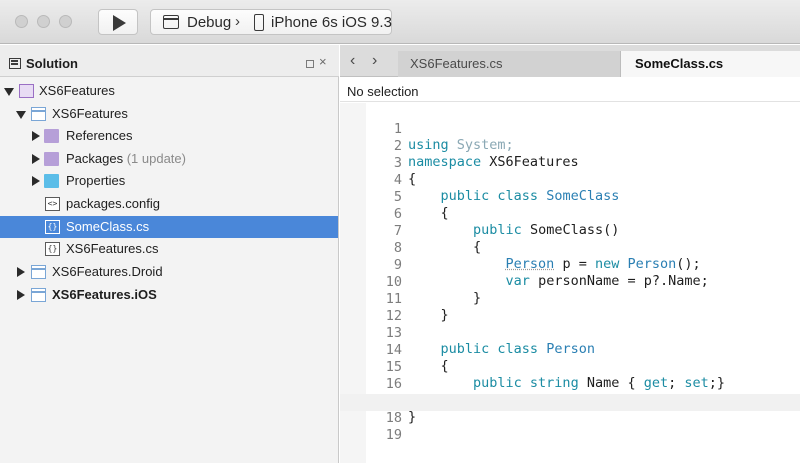  I want to click on solution-pad-icon, so click(15, 63).